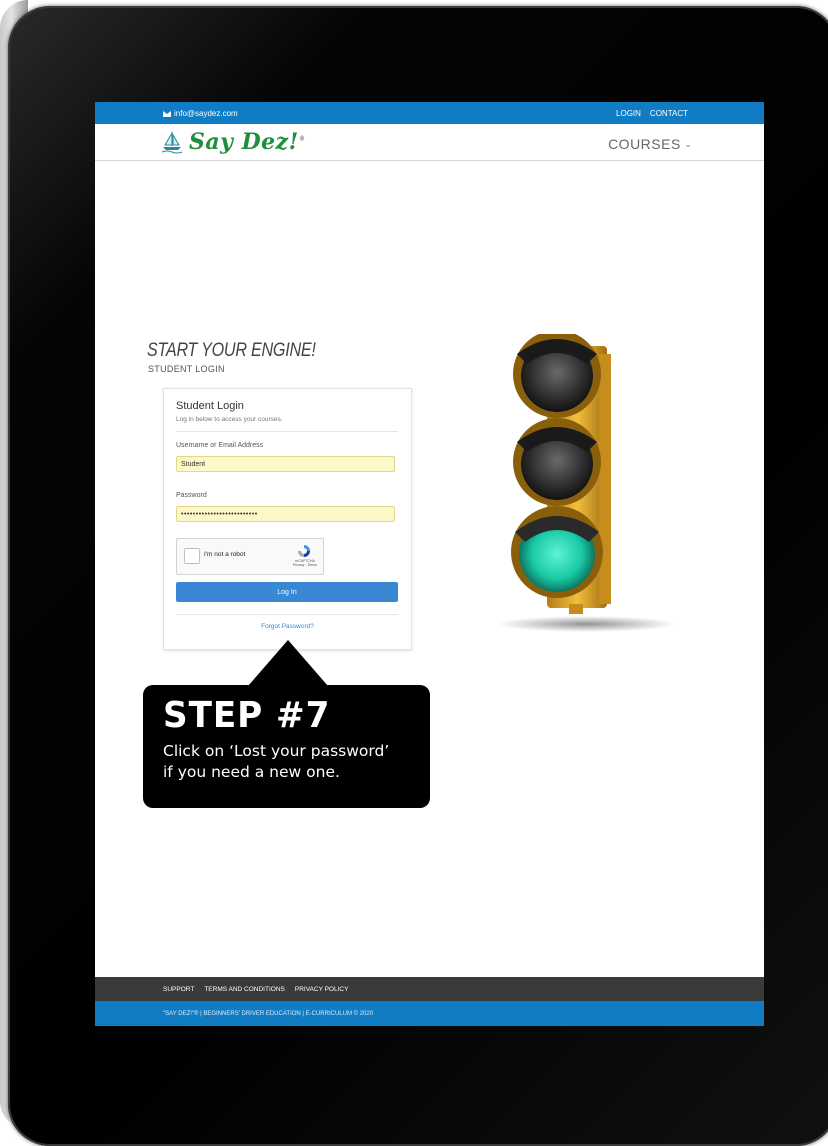 The height and width of the screenshot is (1146, 828). I want to click on top-links: LOGIN CONTACT, so click(652, 113).